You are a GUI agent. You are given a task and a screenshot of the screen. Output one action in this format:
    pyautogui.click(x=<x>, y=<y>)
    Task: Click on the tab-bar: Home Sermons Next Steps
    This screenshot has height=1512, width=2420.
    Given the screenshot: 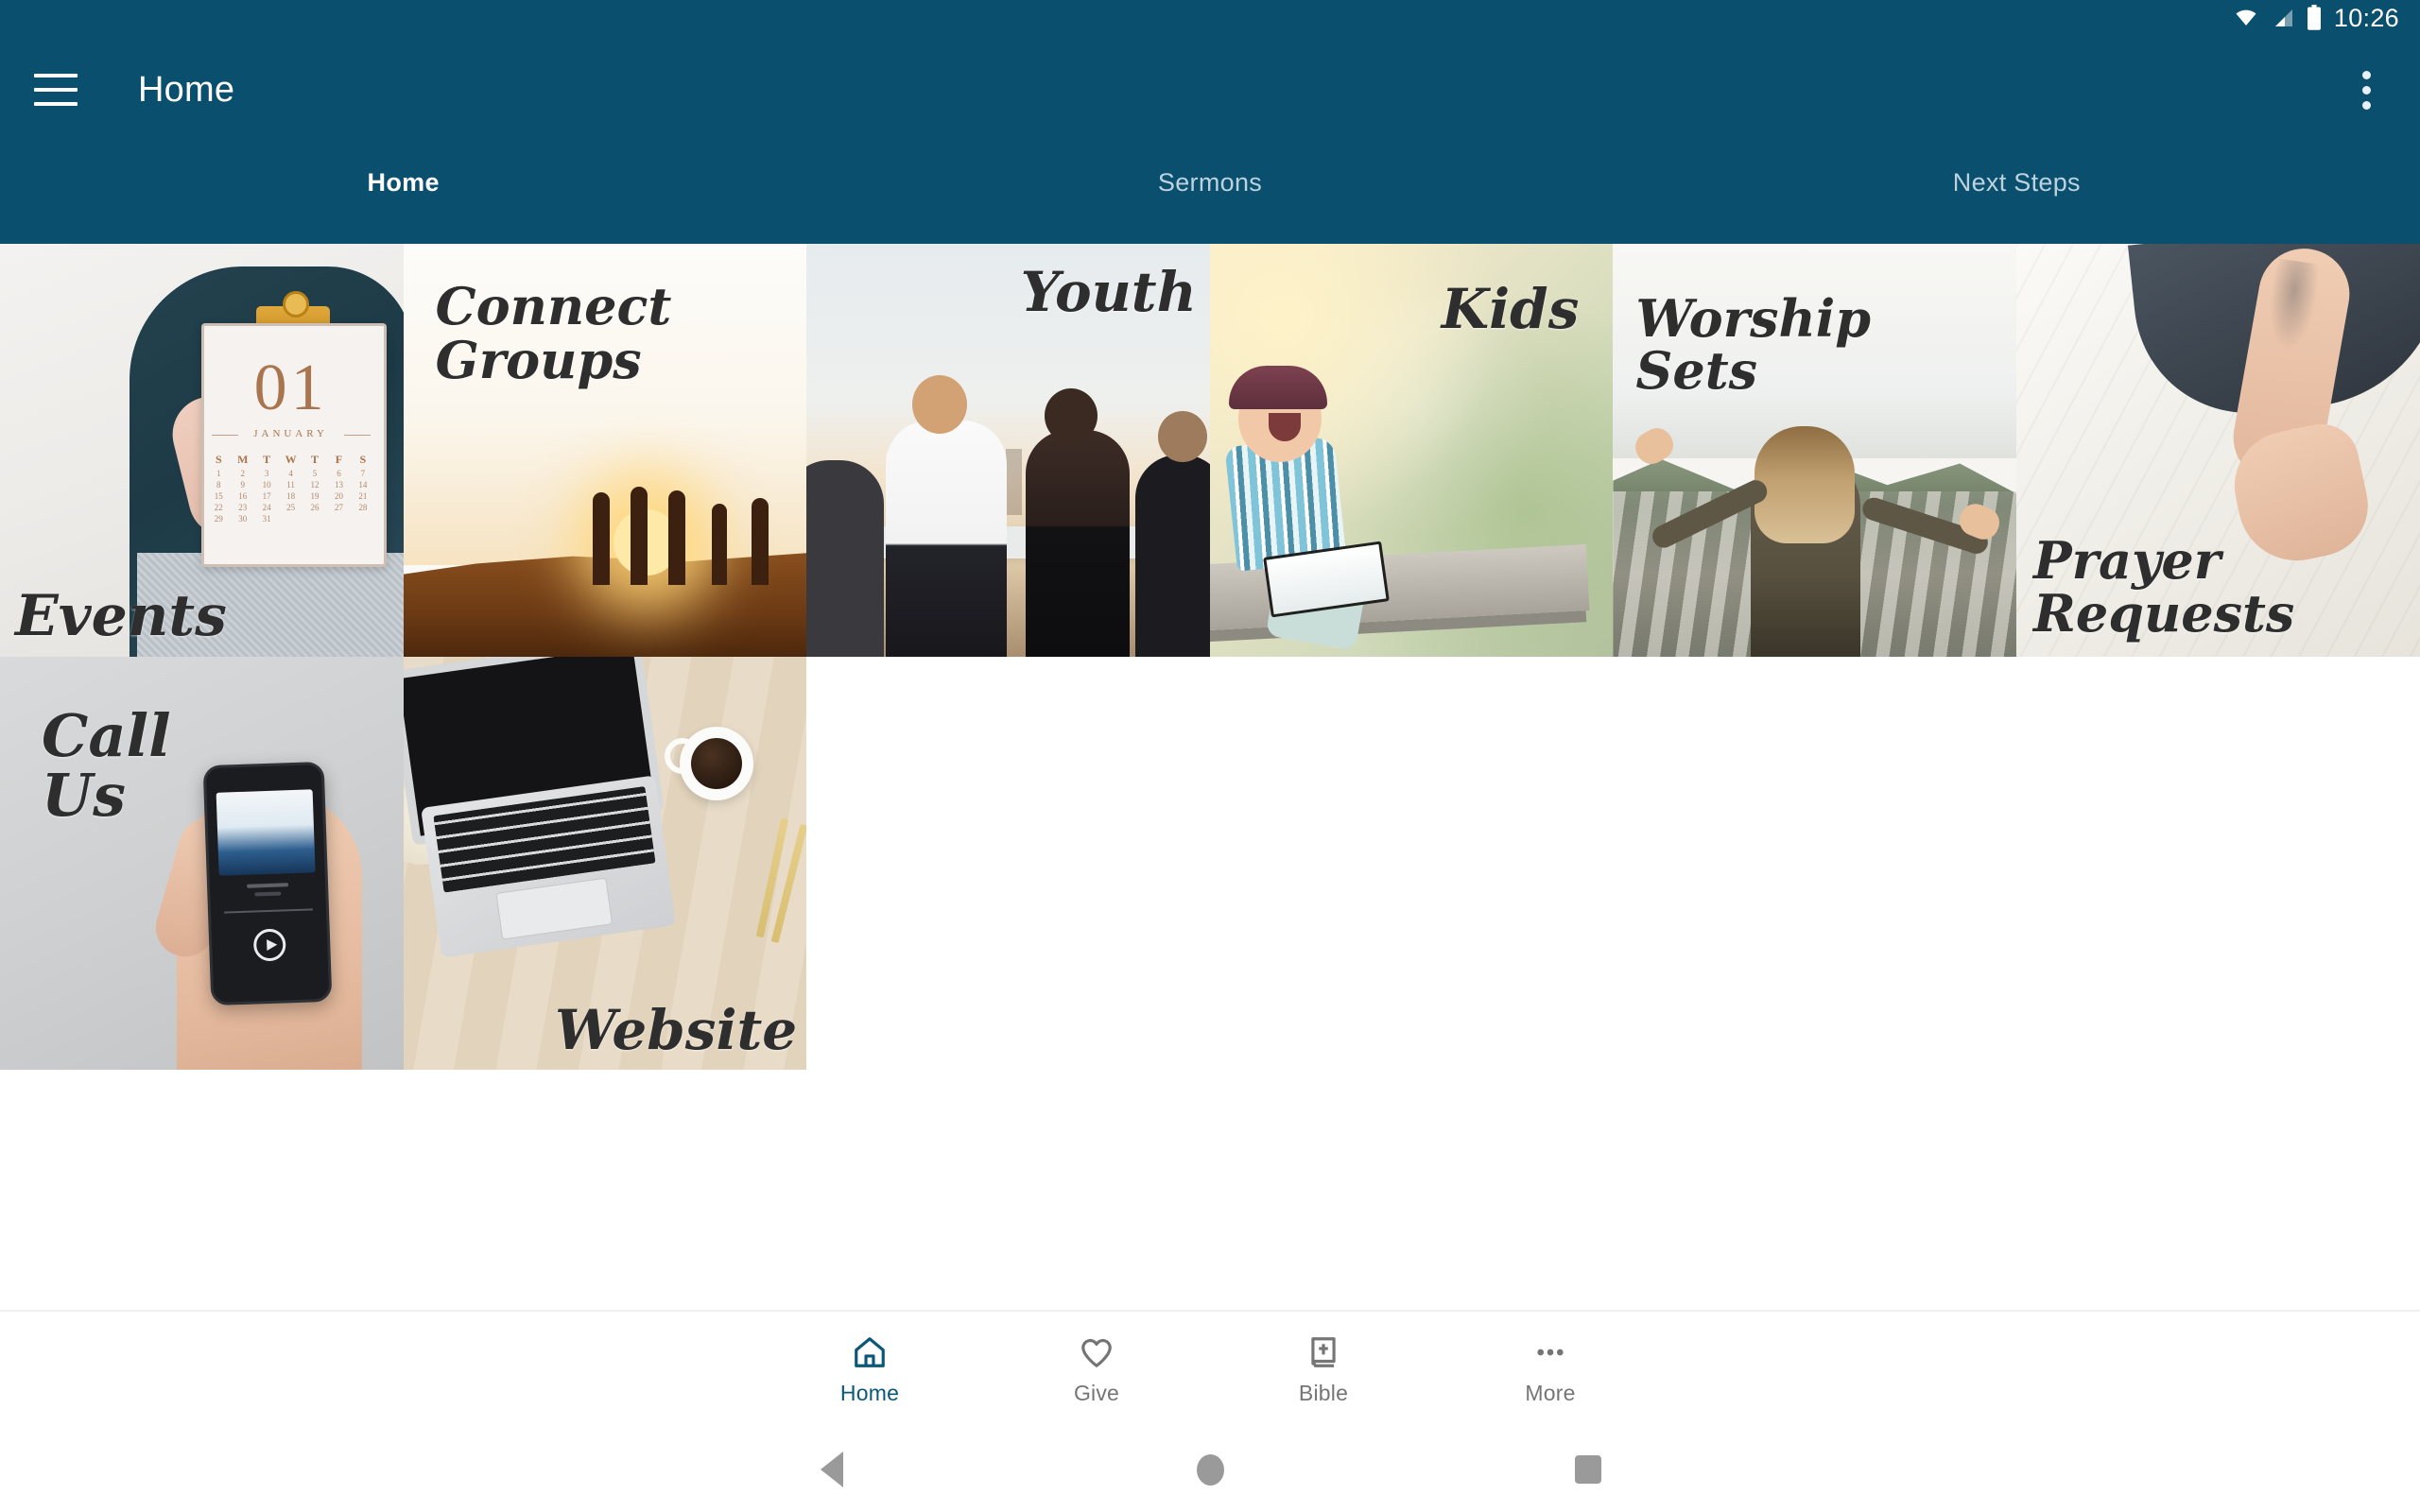 What is the action you would take?
    pyautogui.click(x=1210, y=194)
    